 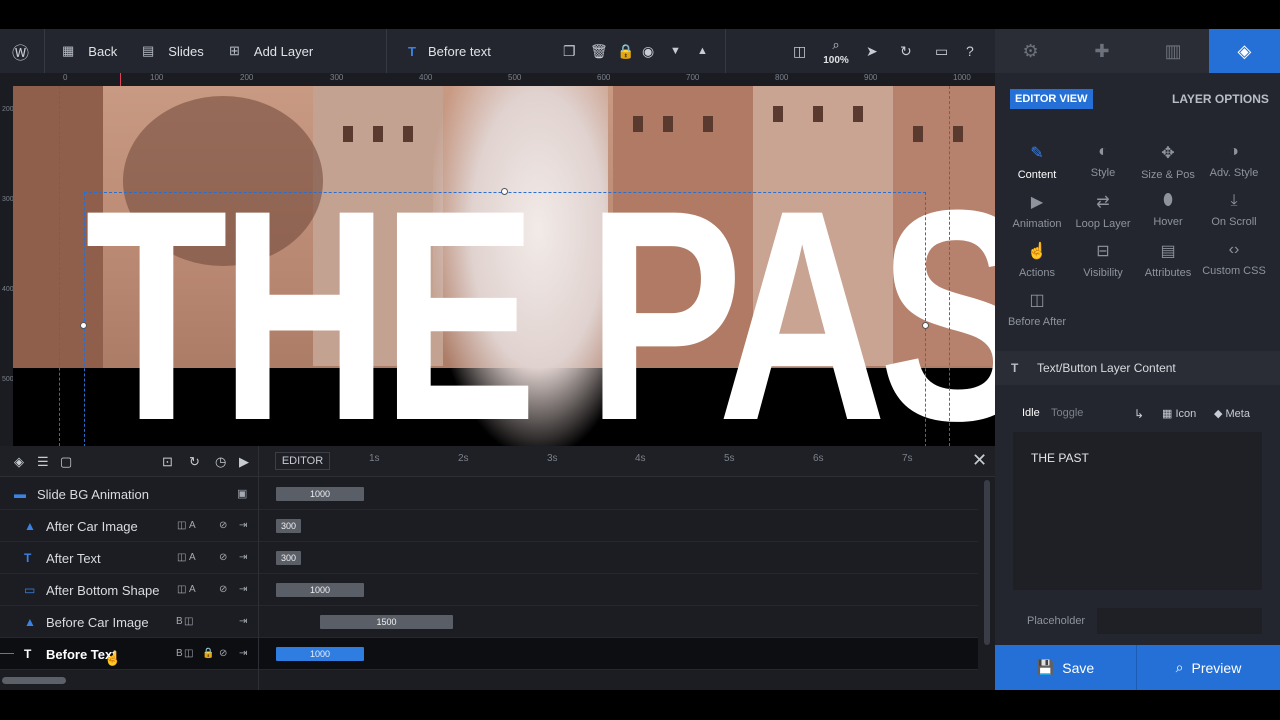 I want to click on play-icon: ▶, so click(x=244, y=462).